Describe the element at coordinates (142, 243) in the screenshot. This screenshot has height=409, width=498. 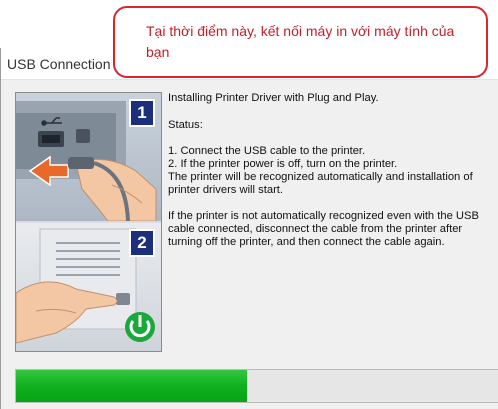
I see `step-2-badge: 2` at that location.